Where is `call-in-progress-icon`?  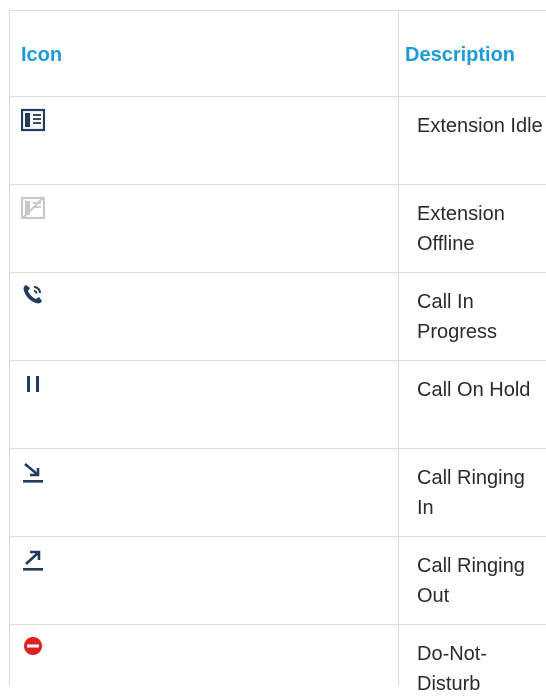 call-in-progress-icon is located at coordinates (32, 294).